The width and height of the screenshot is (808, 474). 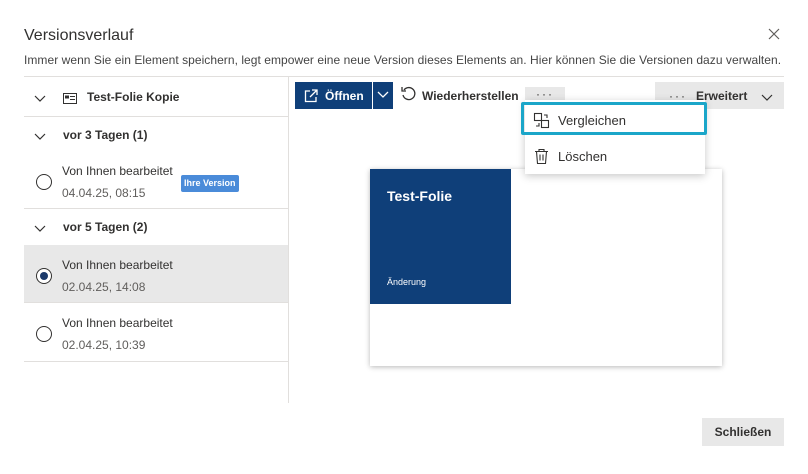 What do you see at coordinates (104, 287) in the screenshot?
I see `version-date: 02.04.25, 14:08` at bounding box center [104, 287].